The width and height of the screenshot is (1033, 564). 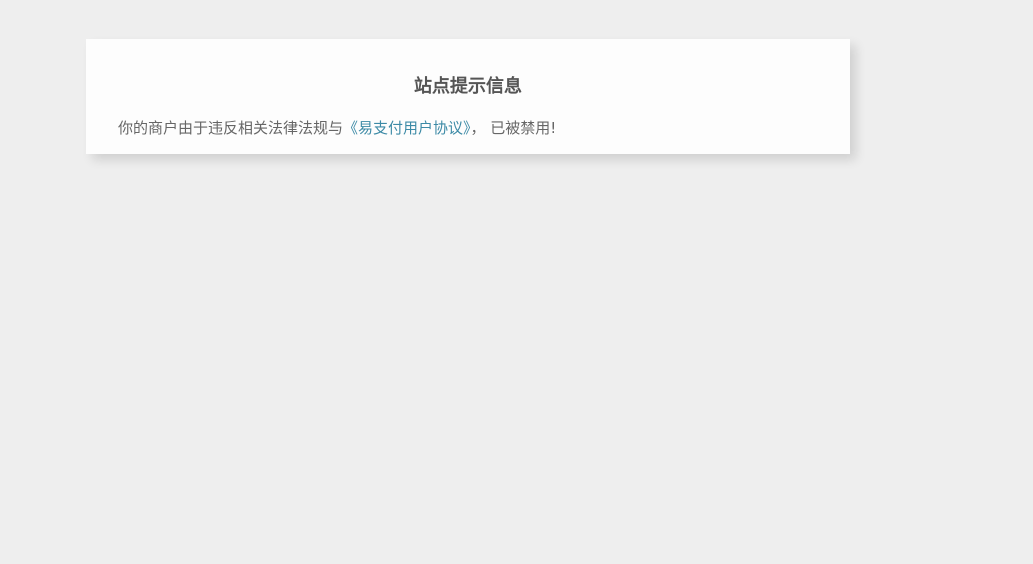 What do you see at coordinates (468, 86) in the screenshot?
I see `notice-title: 站点提示信息` at bounding box center [468, 86].